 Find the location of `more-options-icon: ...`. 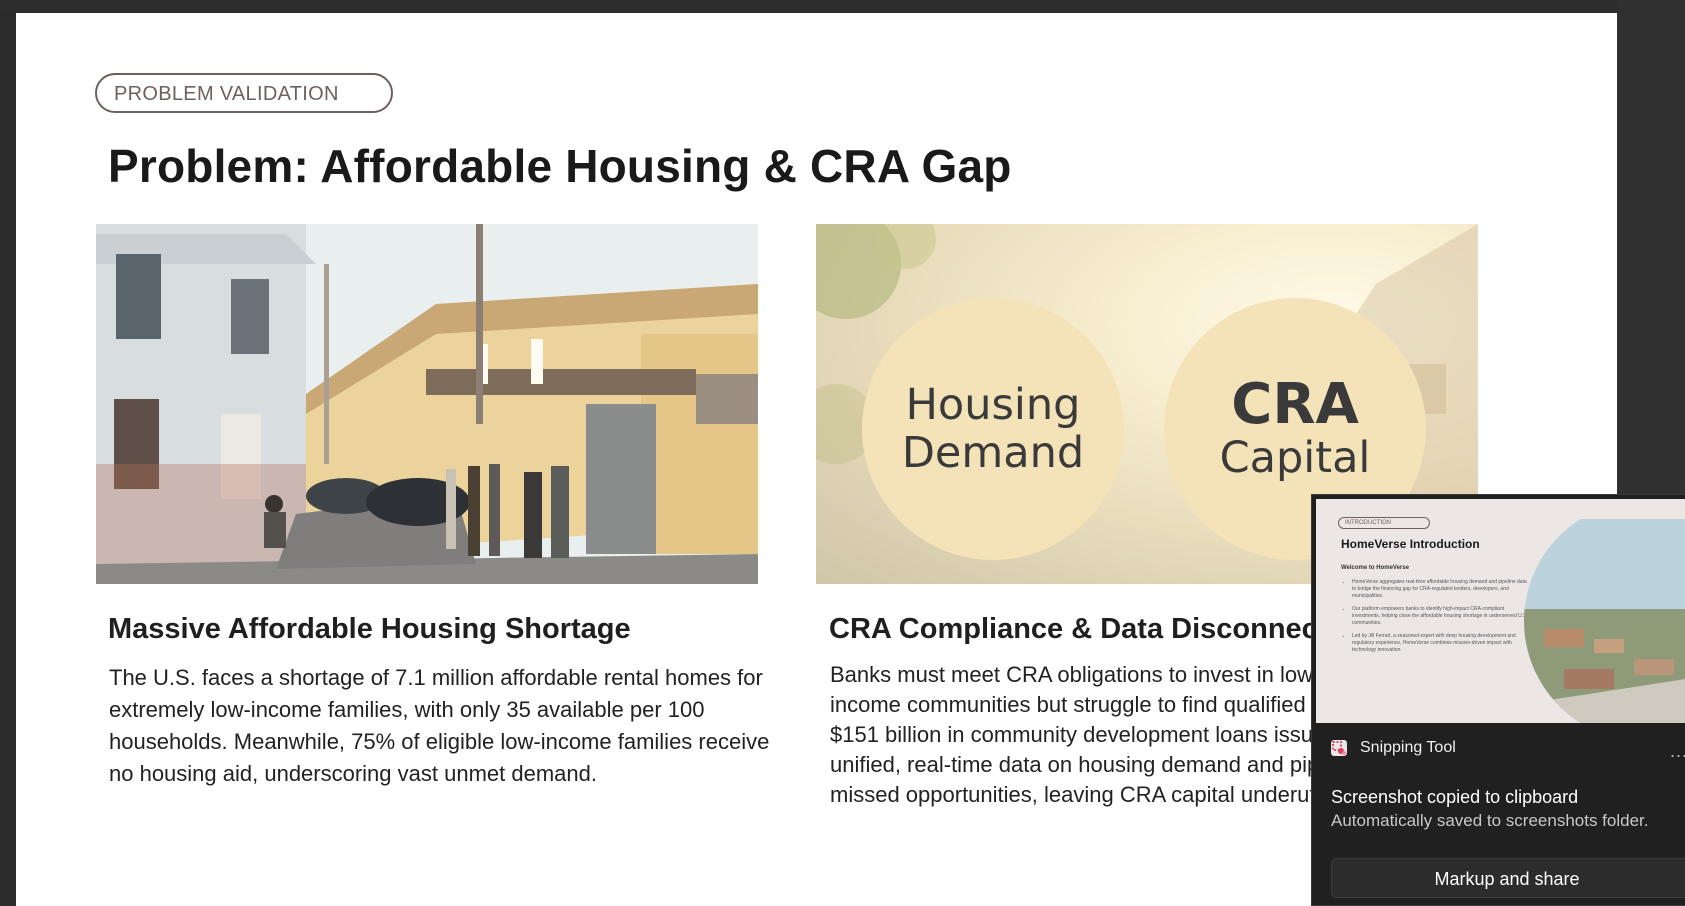

more-options-icon: ... is located at coordinates (1677, 751).